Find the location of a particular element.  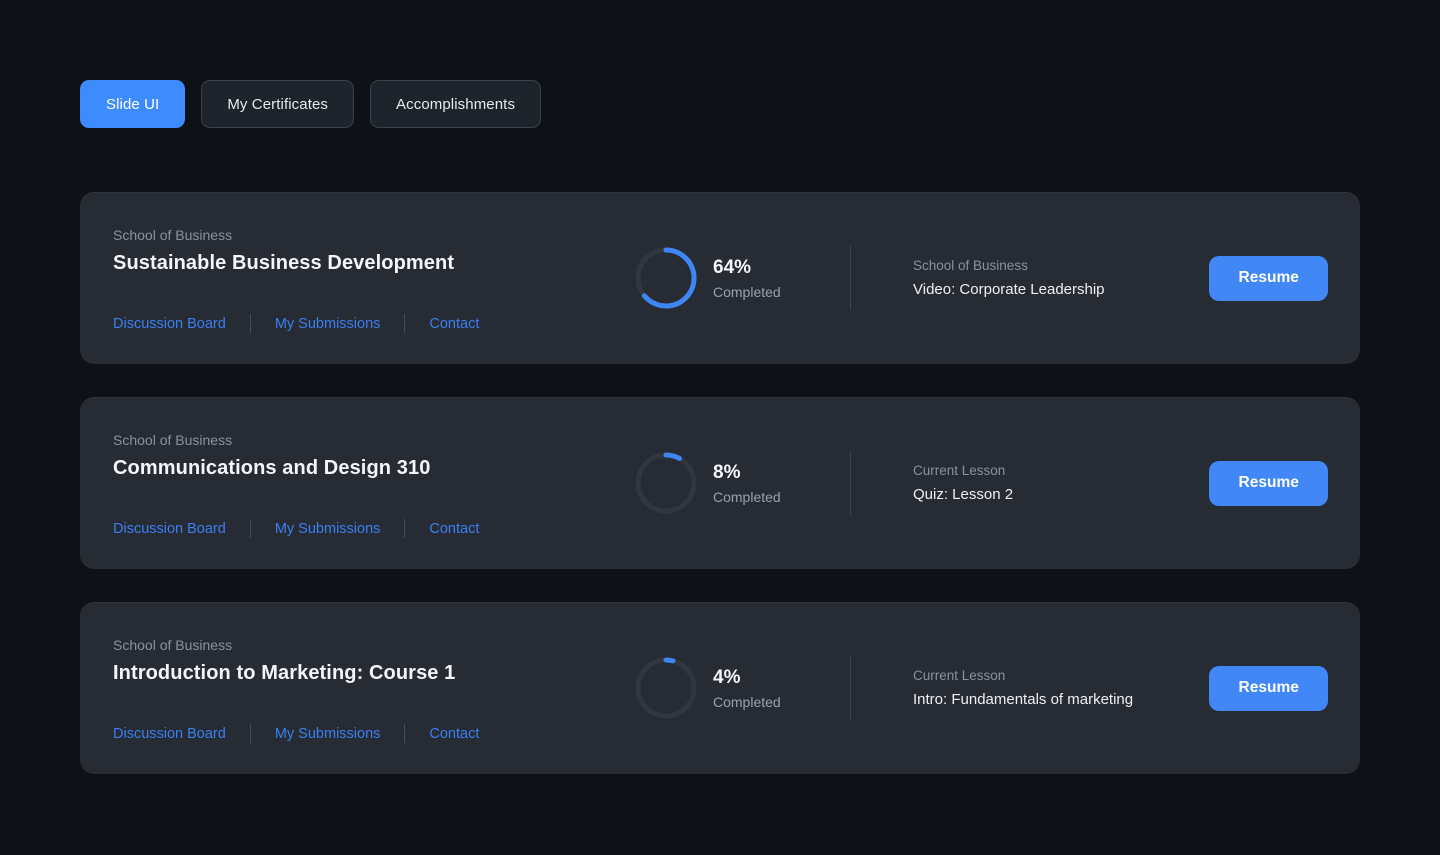

tab-slide-ui: Slide UI is located at coordinates (133, 104).